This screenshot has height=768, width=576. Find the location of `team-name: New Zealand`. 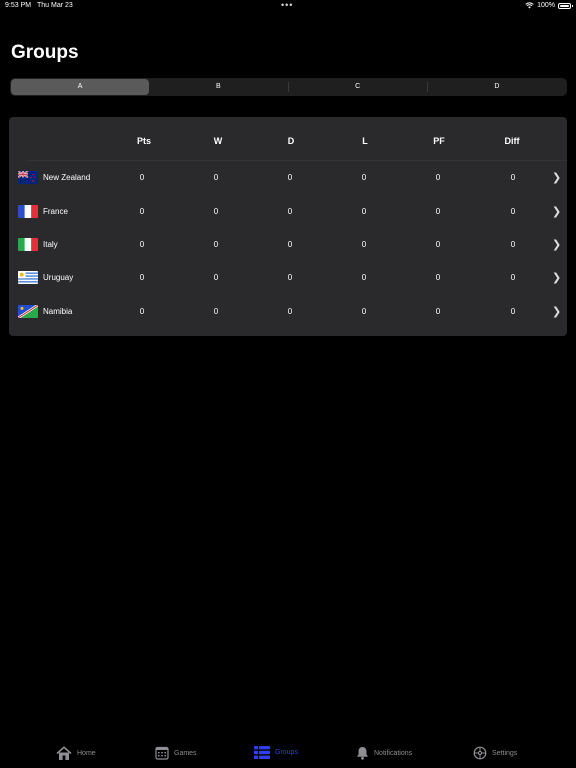

team-name: New Zealand is located at coordinates (67, 177).